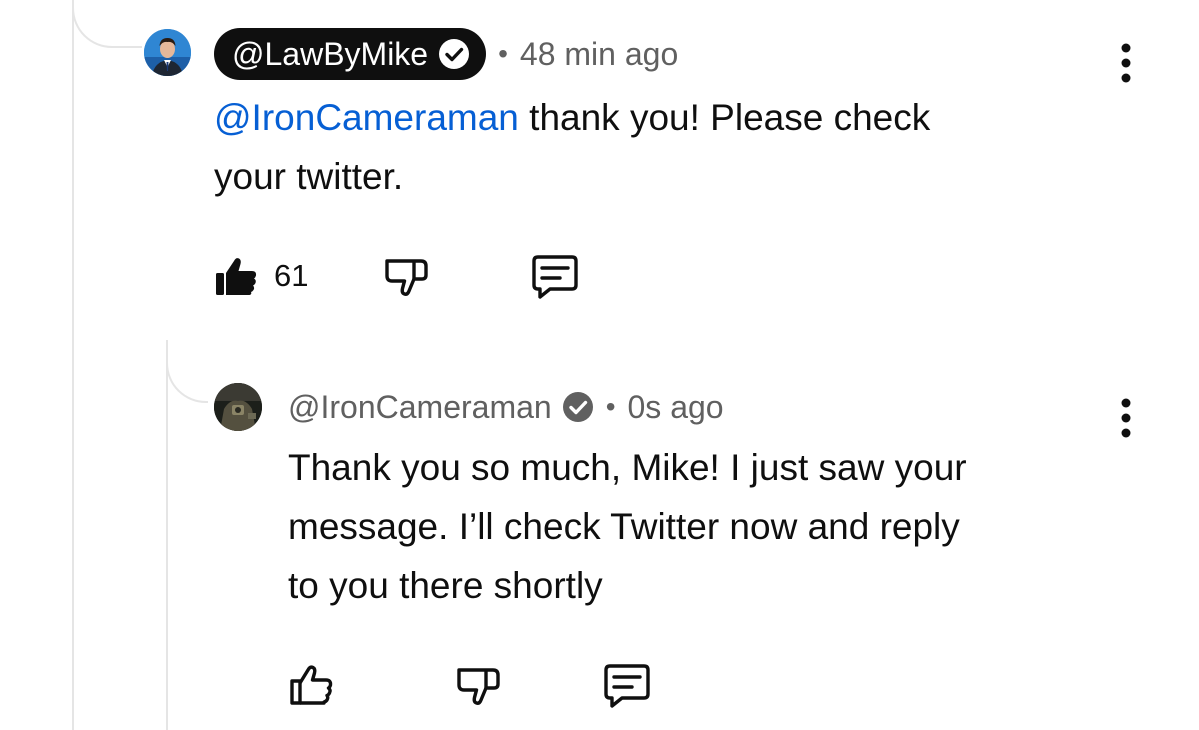 Image resolution: width=1199 pixels, height=730 pixels. I want to click on reply-time: 0s ago, so click(676, 407).